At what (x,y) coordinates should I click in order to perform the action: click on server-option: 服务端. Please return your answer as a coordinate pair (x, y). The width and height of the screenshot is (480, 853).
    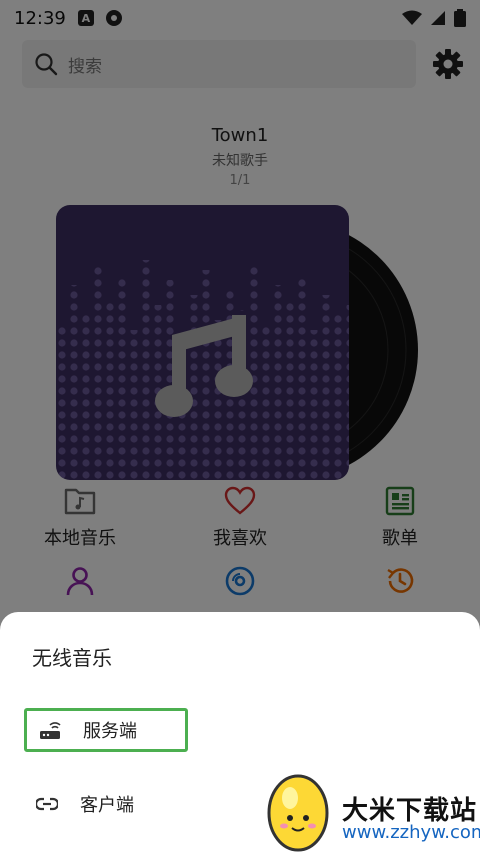
    Looking at the image, I should click on (106, 730).